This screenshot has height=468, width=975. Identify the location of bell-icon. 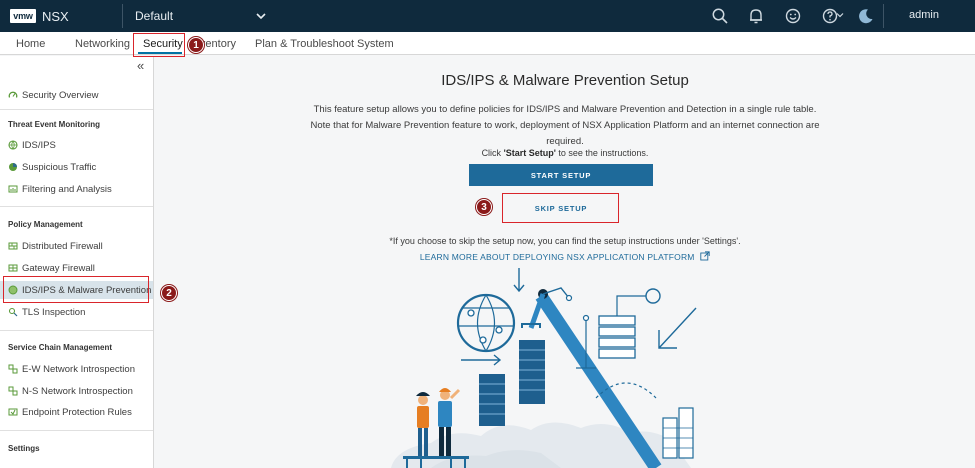
(756, 16).